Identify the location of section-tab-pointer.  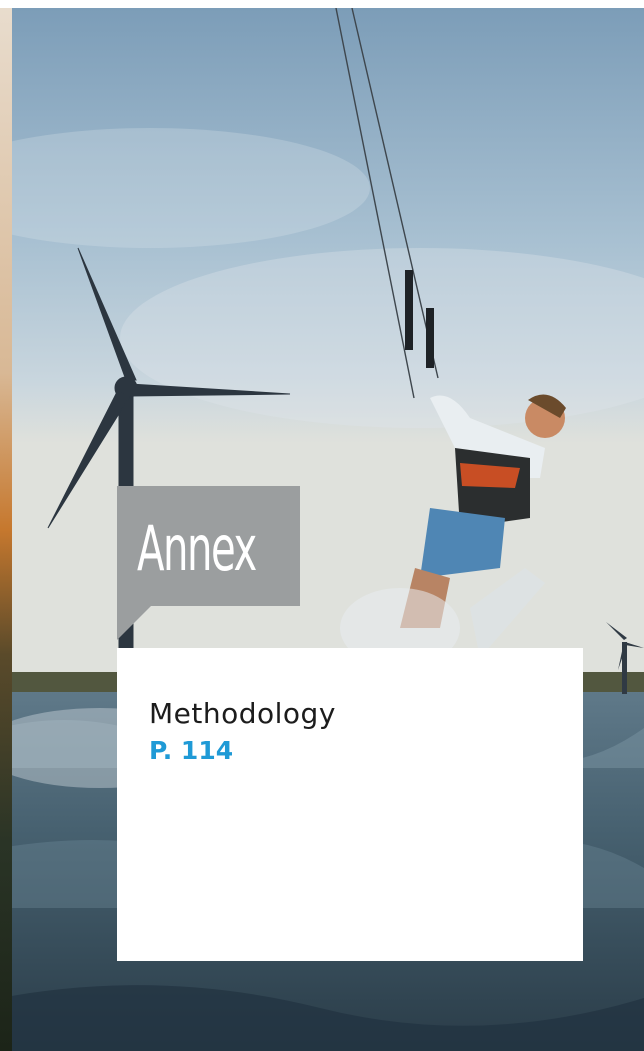
(134, 623).